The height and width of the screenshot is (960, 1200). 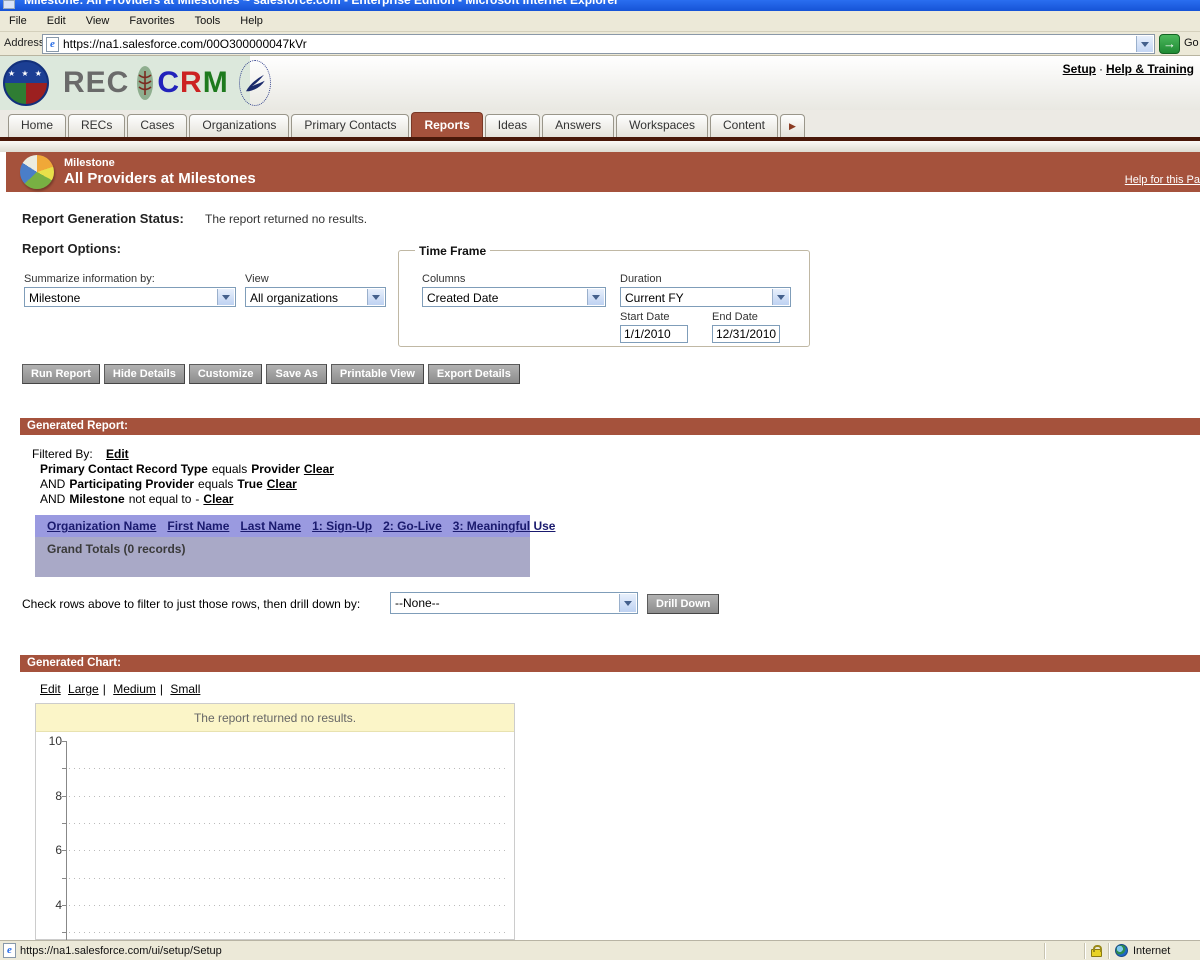 I want to click on export-details-button: Export Details, so click(x=473, y=374).